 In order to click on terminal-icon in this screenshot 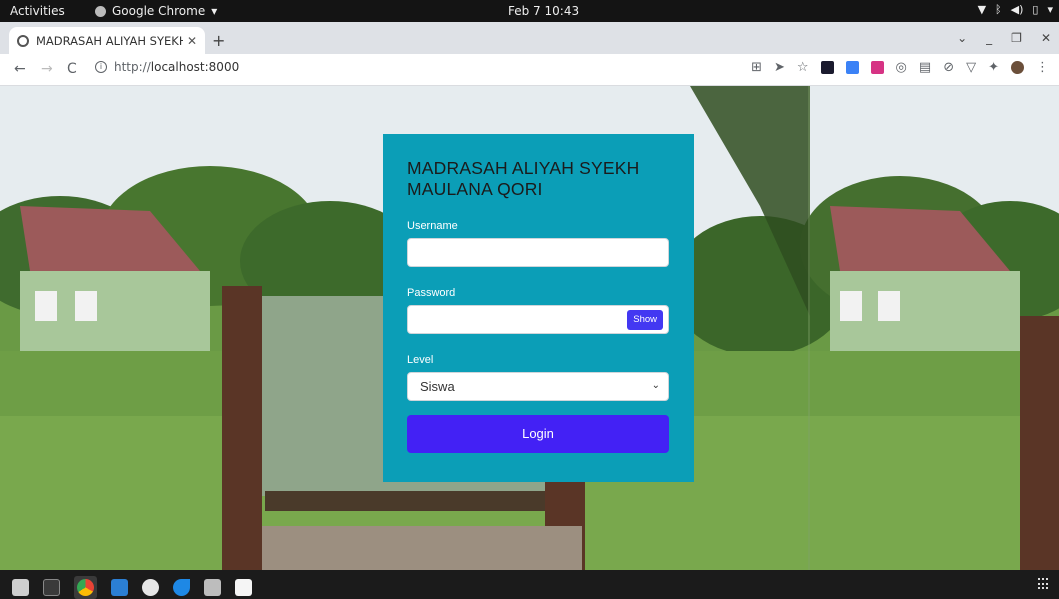, I will do `click(51, 587)`.